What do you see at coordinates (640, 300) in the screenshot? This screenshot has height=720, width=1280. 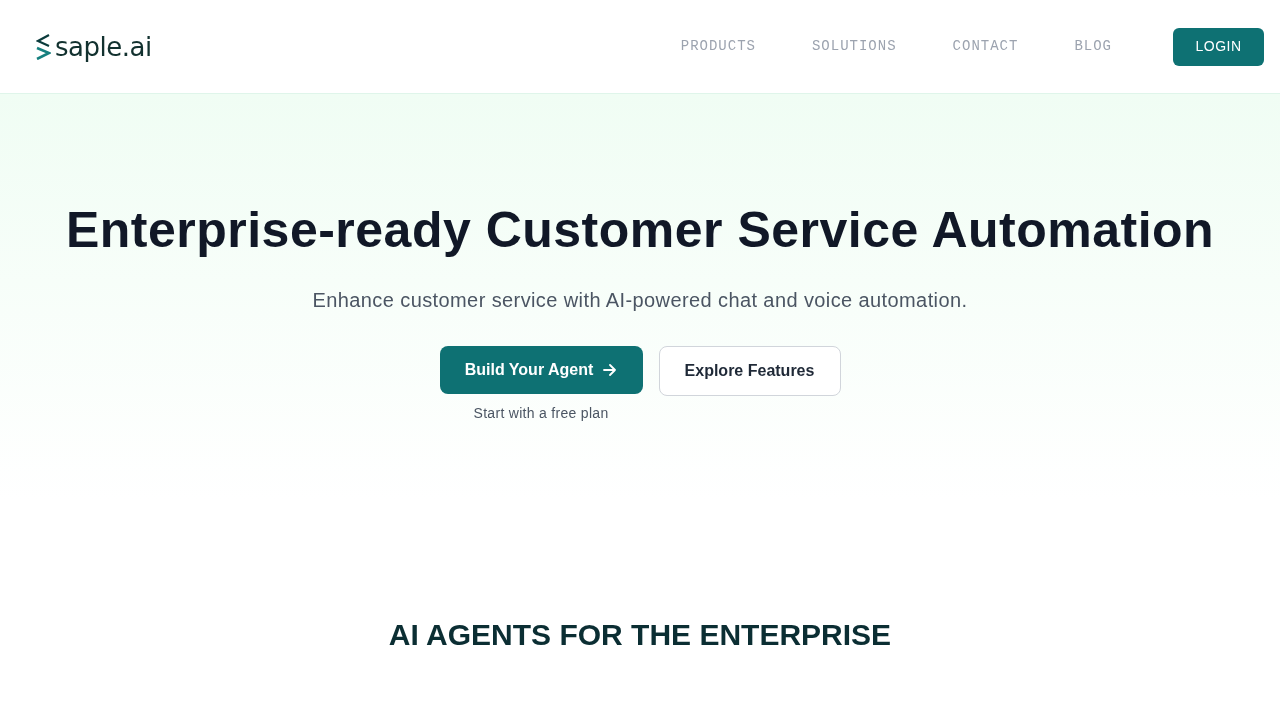 I see `hero-subtitle: Enhance customer service with AI-powered chat and voice automation.` at bounding box center [640, 300].